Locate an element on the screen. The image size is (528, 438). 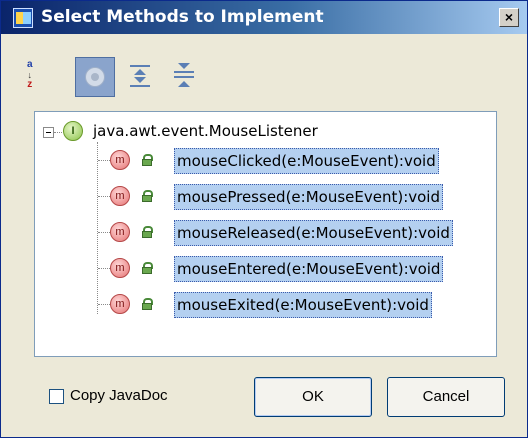
collapse-toggle-icon is located at coordinates (48, 132).